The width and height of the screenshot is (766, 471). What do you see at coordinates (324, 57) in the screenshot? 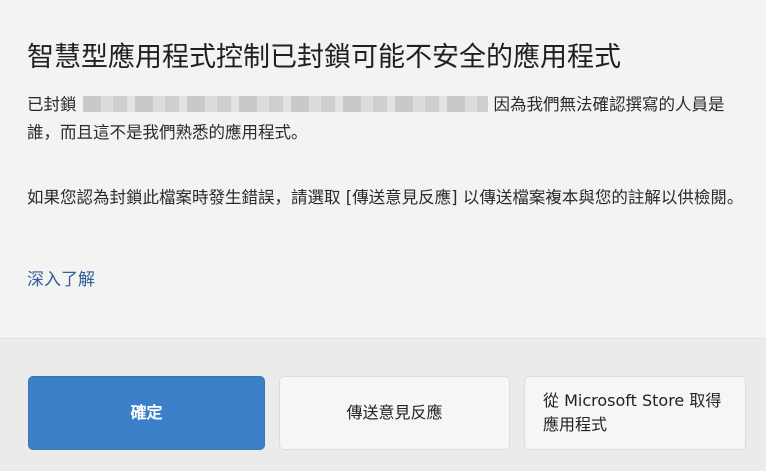
I see `dialog-title: 智慧型應用程式控制已封鎖可能不安全的應用程式` at bounding box center [324, 57].